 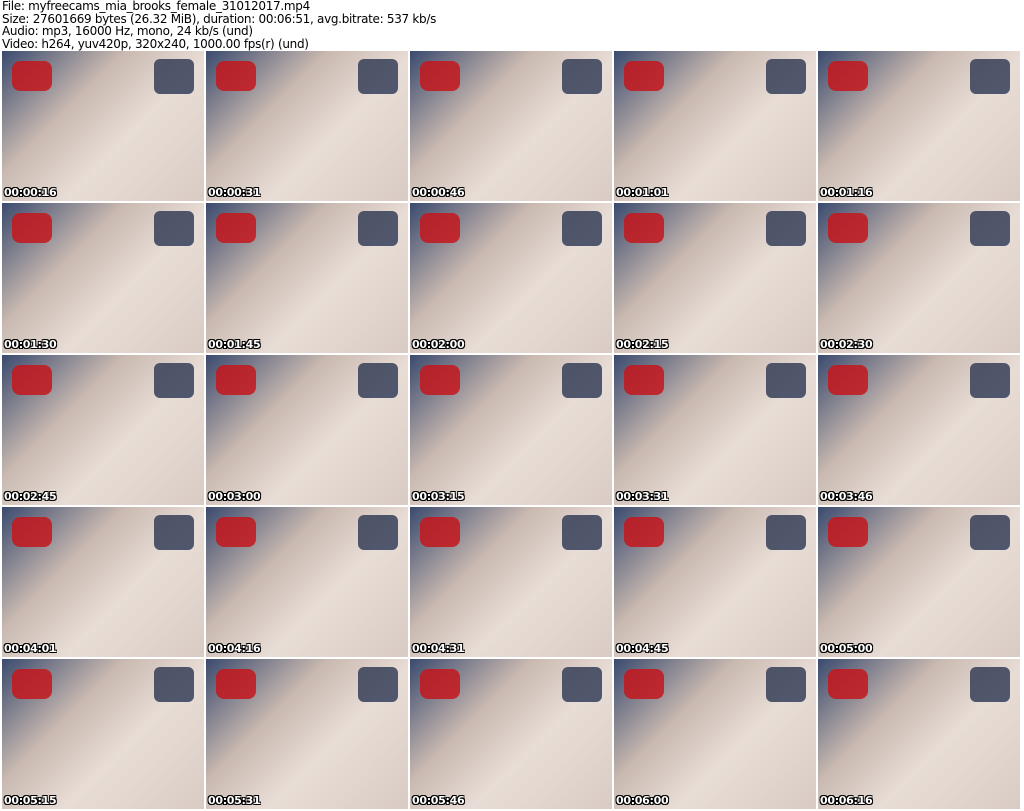 What do you see at coordinates (715, 430) in the screenshot?
I see `video-thumbnail: 00:03:31` at bounding box center [715, 430].